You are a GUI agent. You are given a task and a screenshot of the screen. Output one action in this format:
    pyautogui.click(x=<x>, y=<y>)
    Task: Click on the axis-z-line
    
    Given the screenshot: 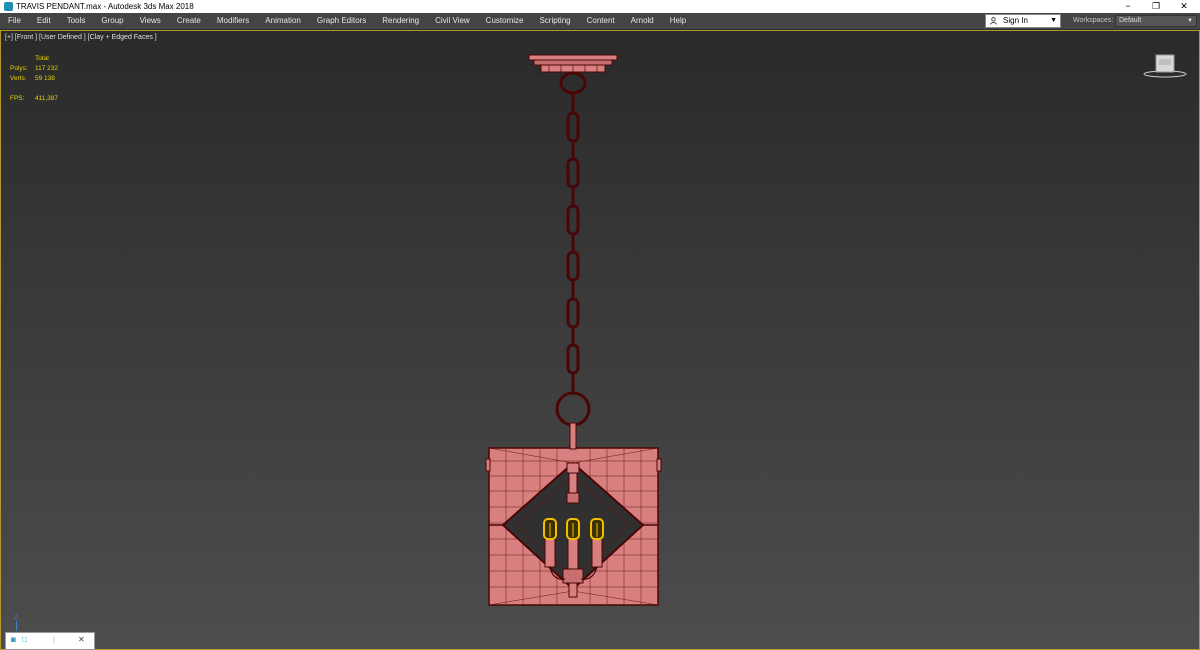 What is the action you would take?
    pyautogui.click(x=16, y=626)
    